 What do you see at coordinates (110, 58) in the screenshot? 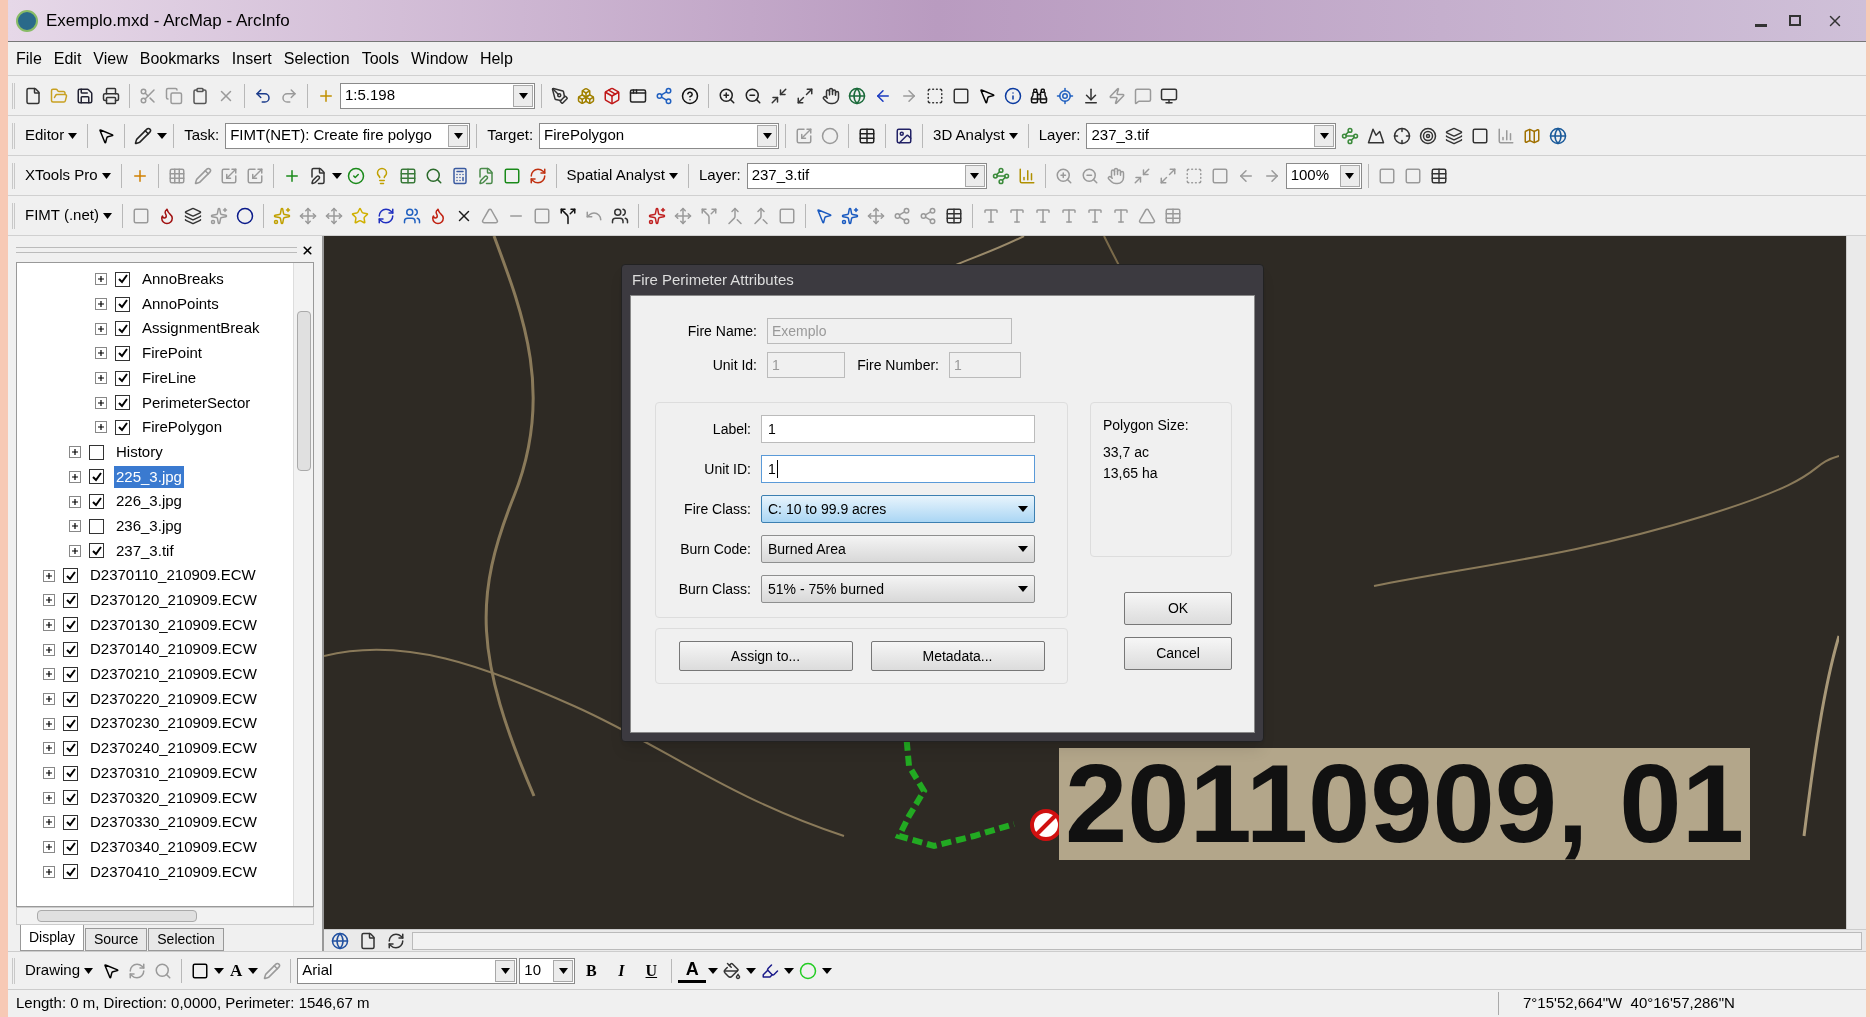
I see `menu-item: View` at bounding box center [110, 58].